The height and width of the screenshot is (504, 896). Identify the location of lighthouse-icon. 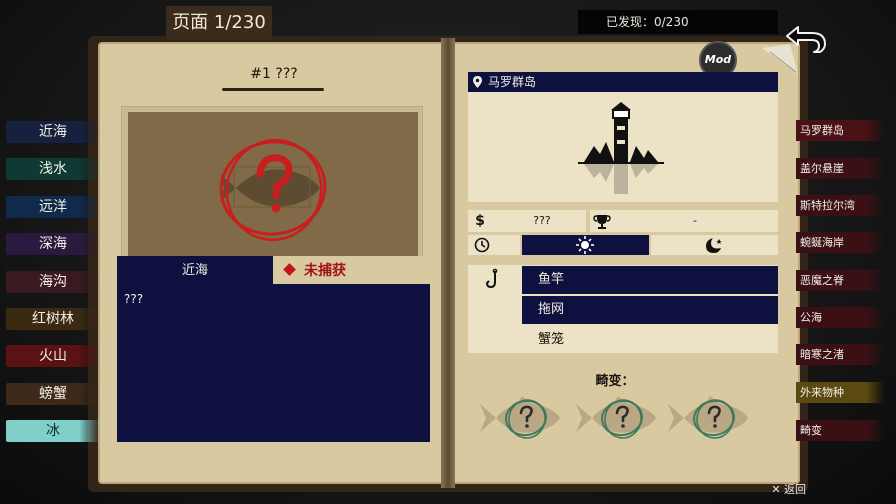
(621, 148).